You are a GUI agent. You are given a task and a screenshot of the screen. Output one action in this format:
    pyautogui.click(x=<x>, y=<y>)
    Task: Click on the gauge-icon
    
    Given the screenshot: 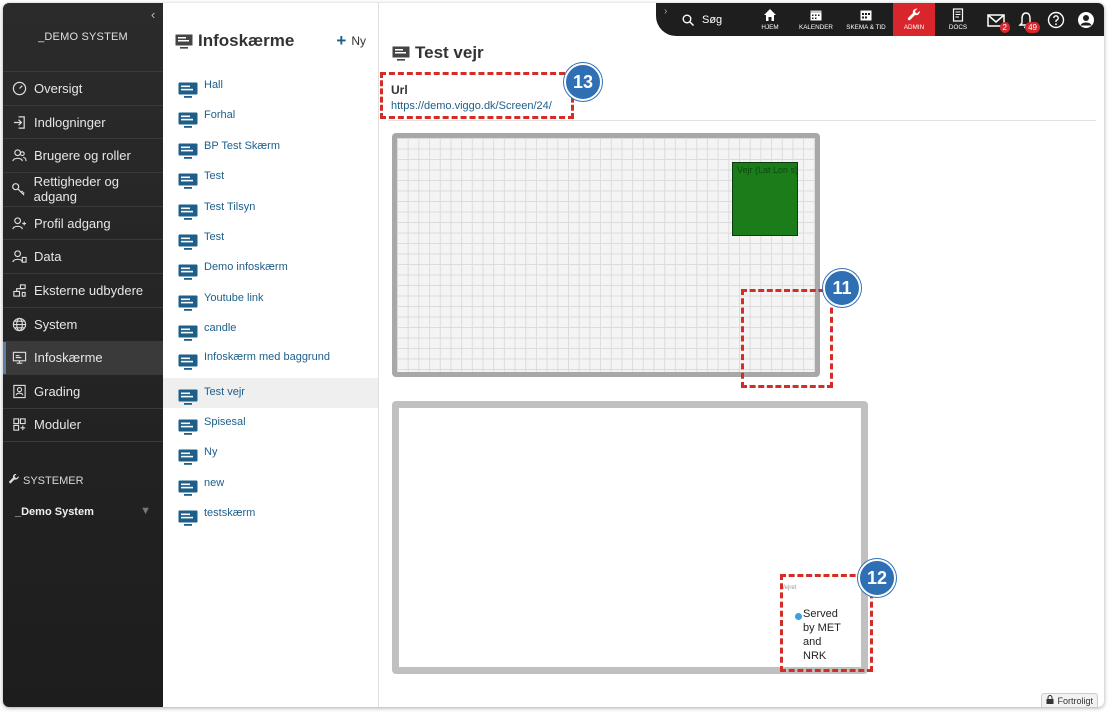 What is the action you would take?
    pyautogui.click(x=19, y=88)
    